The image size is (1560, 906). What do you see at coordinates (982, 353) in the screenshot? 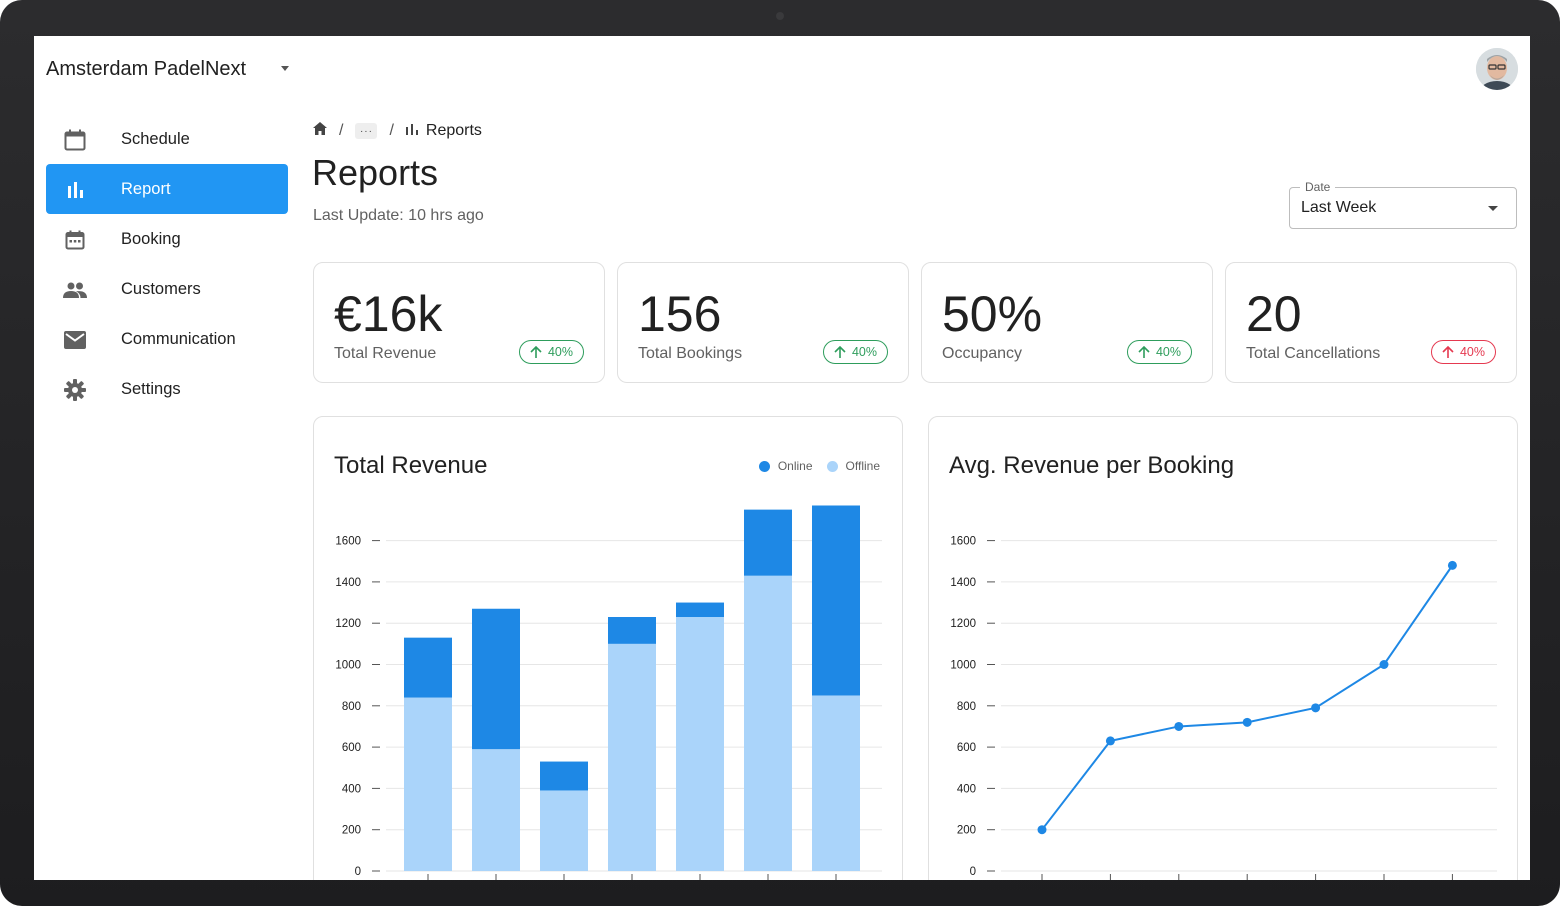
I see `kpi-label: Occupancy` at bounding box center [982, 353].